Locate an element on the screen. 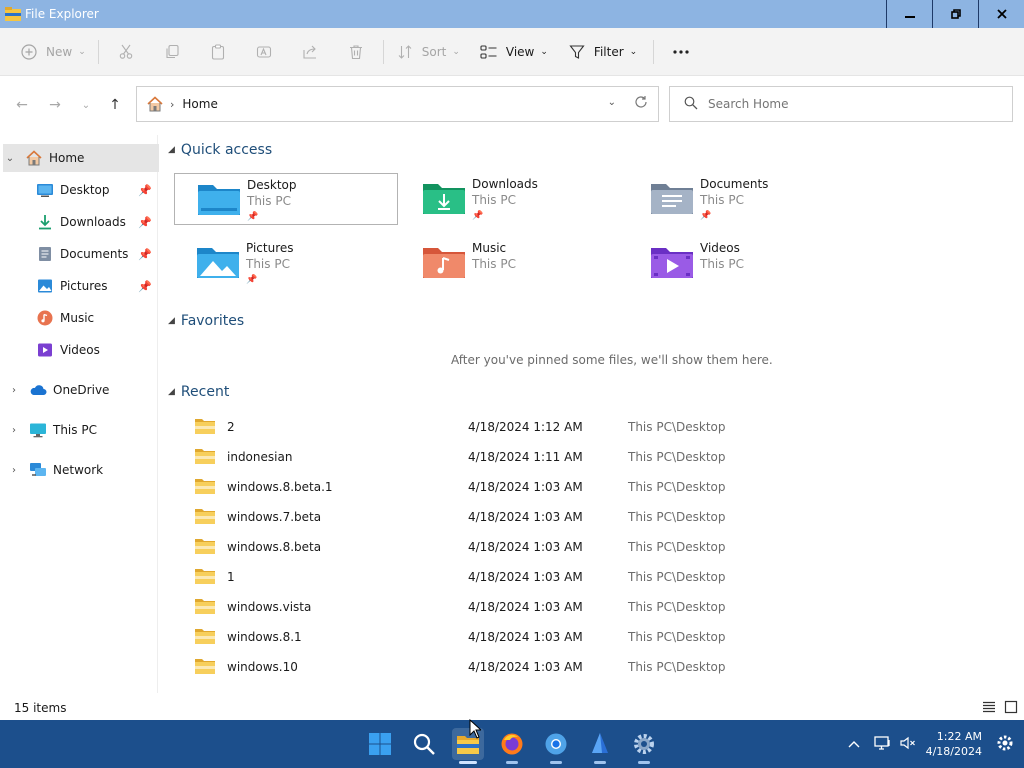 The width and height of the screenshot is (1024, 768). copy-icon is located at coordinates (172, 52).